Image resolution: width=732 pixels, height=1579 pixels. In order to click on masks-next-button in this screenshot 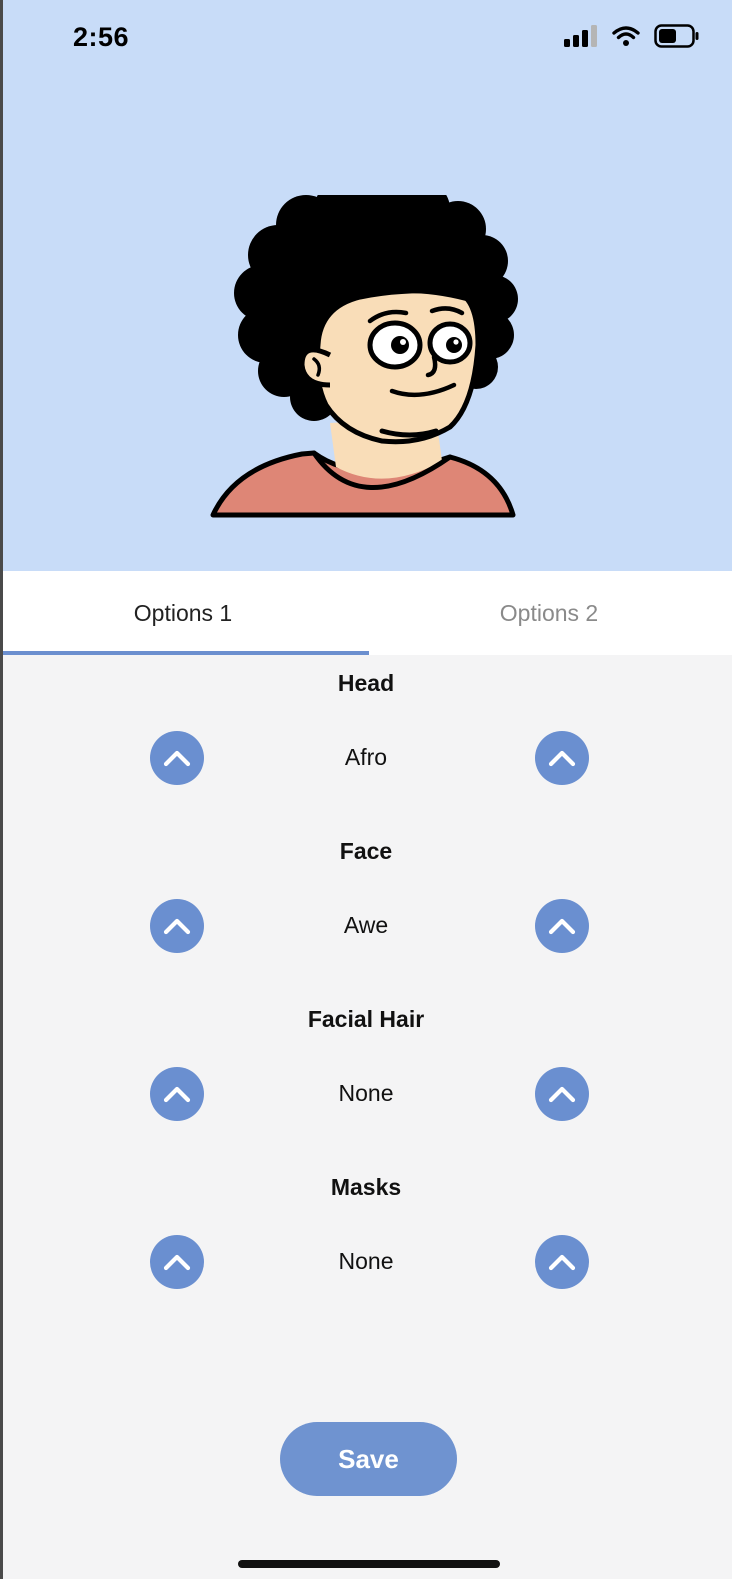, I will do `click(562, 1262)`.